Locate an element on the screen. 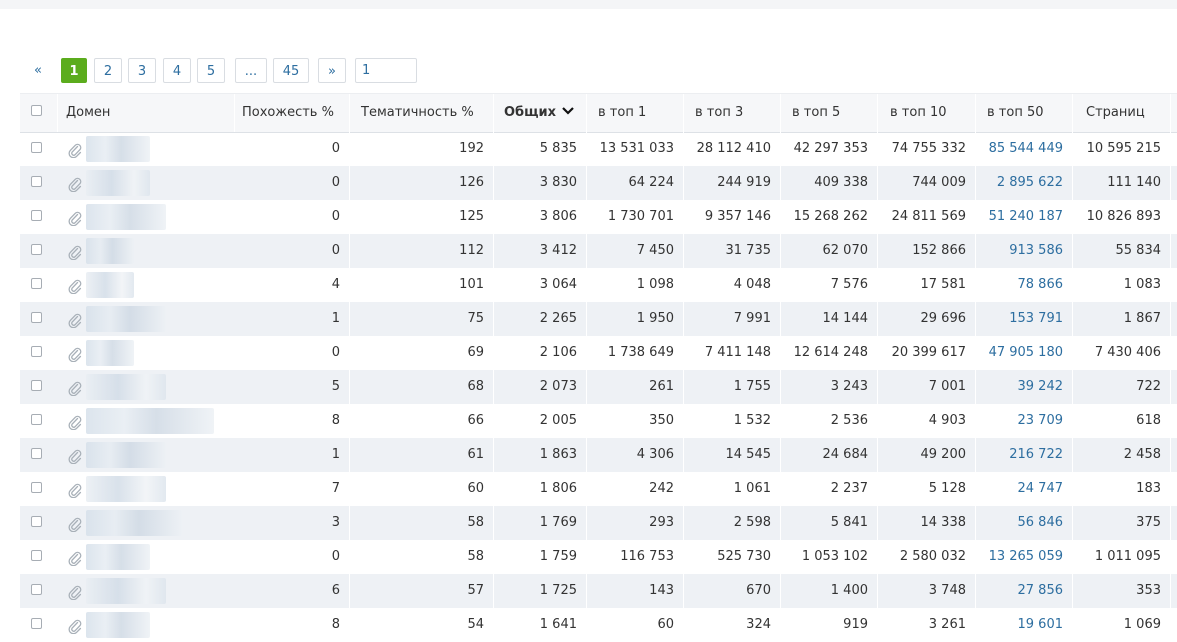 The width and height of the screenshot is (1177, 642). cell-top1: 1 730 701 is located at coordinates (637, 217).